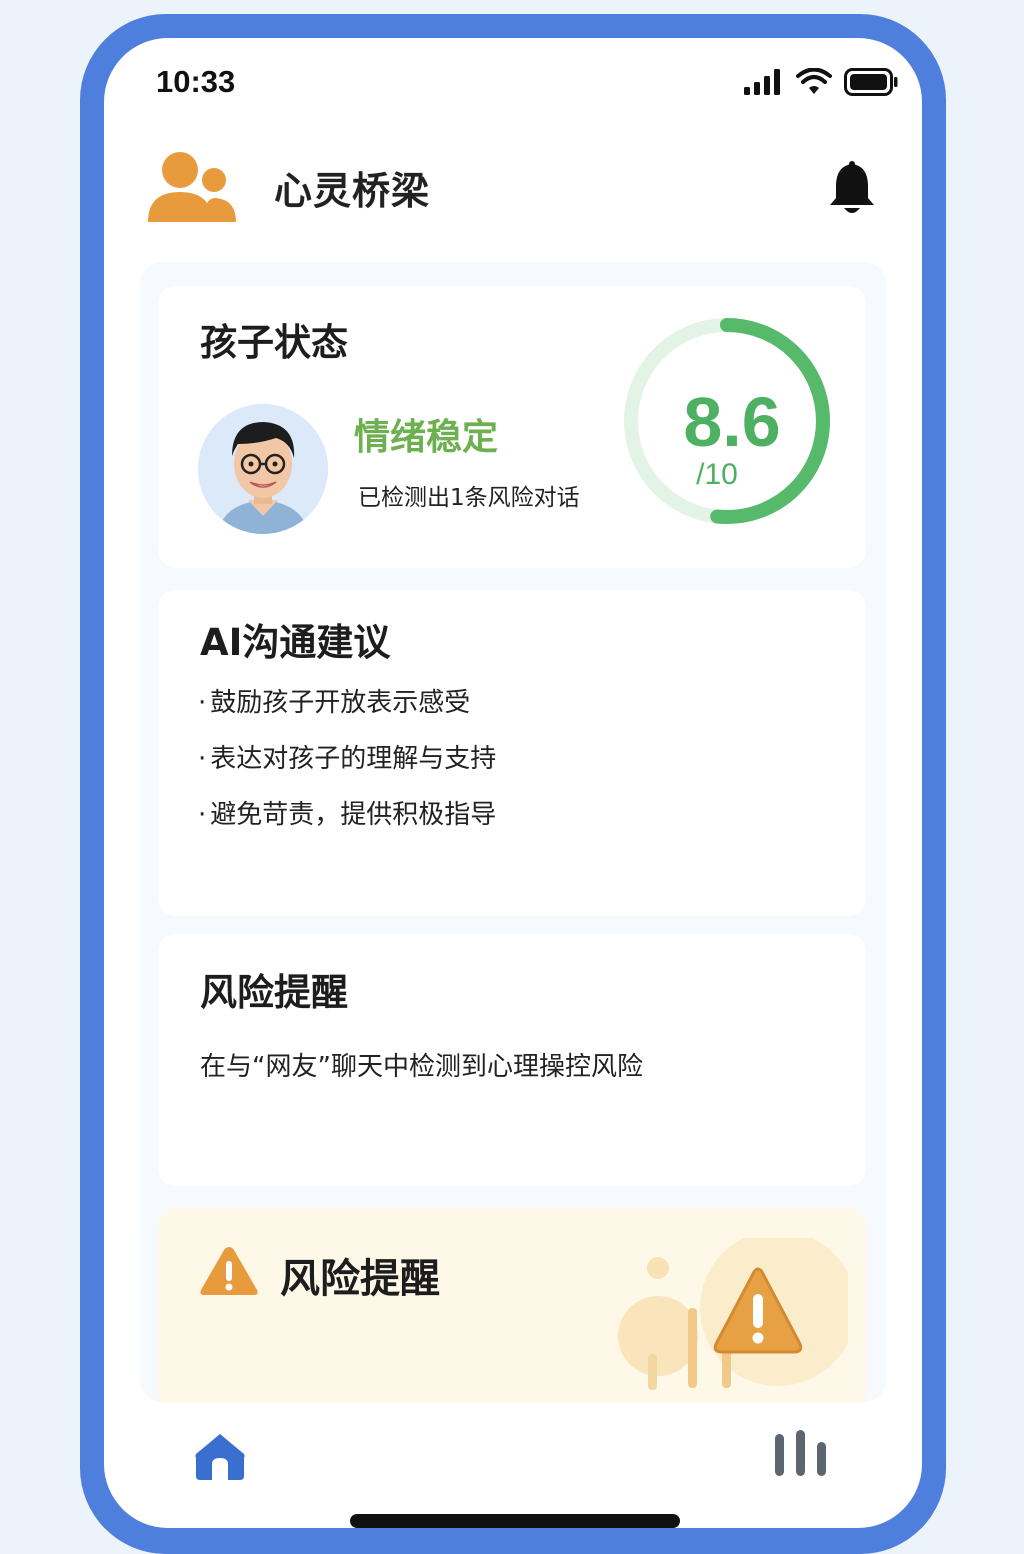  Describe the element at coordinates (512, 1305) in the screenshot. I see `warning-card: 风险提醒` at that location.